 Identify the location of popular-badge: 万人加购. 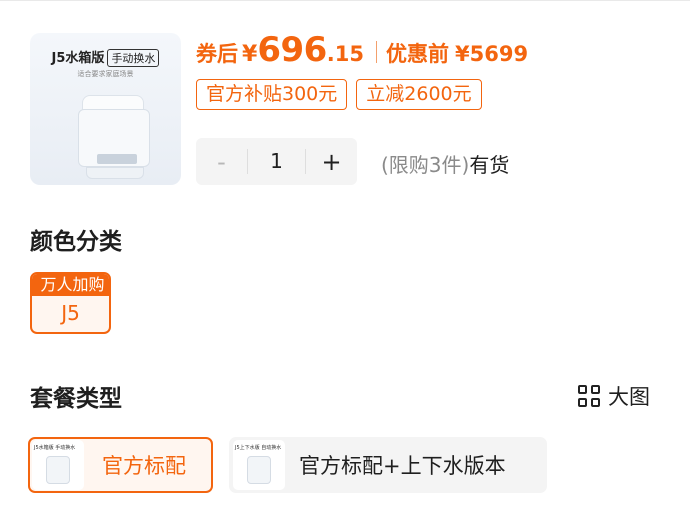
(70, 285).